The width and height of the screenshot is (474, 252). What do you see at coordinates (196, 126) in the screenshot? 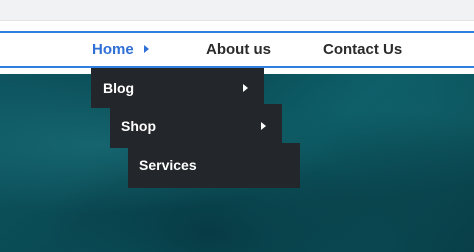
I see `dropdown-item-shop: Shop` at bounding box center [196, 126].